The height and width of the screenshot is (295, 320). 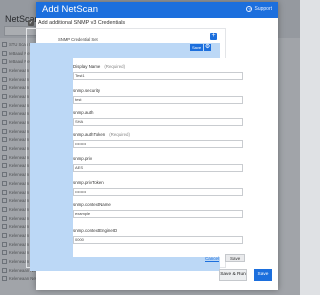 What do you see at coordinates (87, 90) in the screenshot?
I see `field-label-text: snmp.security` at bounding box center [87, 90].